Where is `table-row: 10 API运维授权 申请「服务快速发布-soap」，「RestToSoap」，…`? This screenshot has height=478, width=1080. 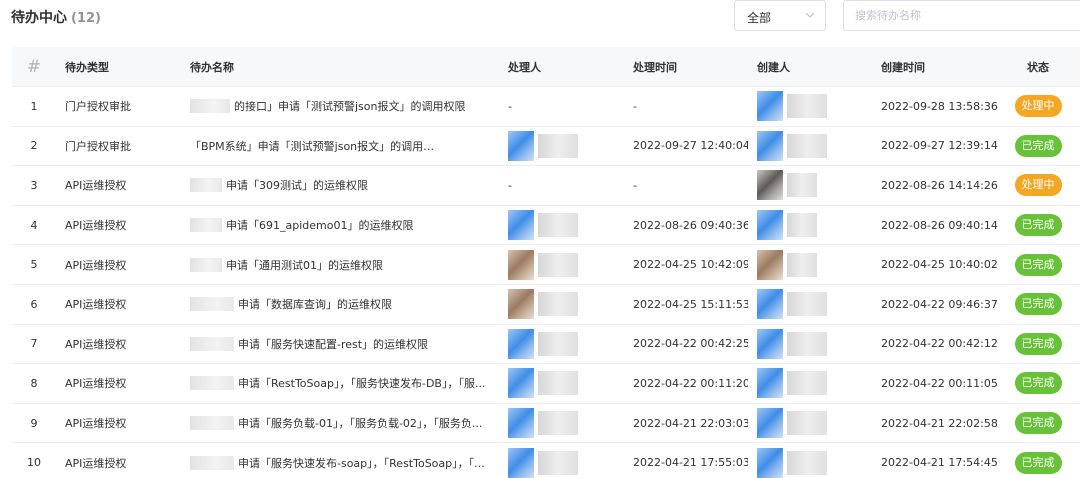 table-row: 10 API运维授权 申请「服务快速发布-soap」，「RestToSoap」，… is located at coordinates (546, 460).